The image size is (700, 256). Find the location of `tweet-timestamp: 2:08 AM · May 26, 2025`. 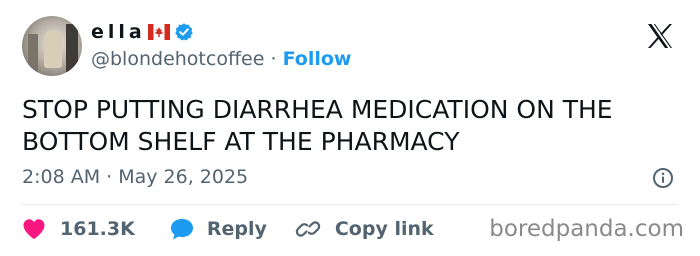

tweet-timestamp: 2:08 AM · May 26, 2025 is located at coordinates (135, 177).